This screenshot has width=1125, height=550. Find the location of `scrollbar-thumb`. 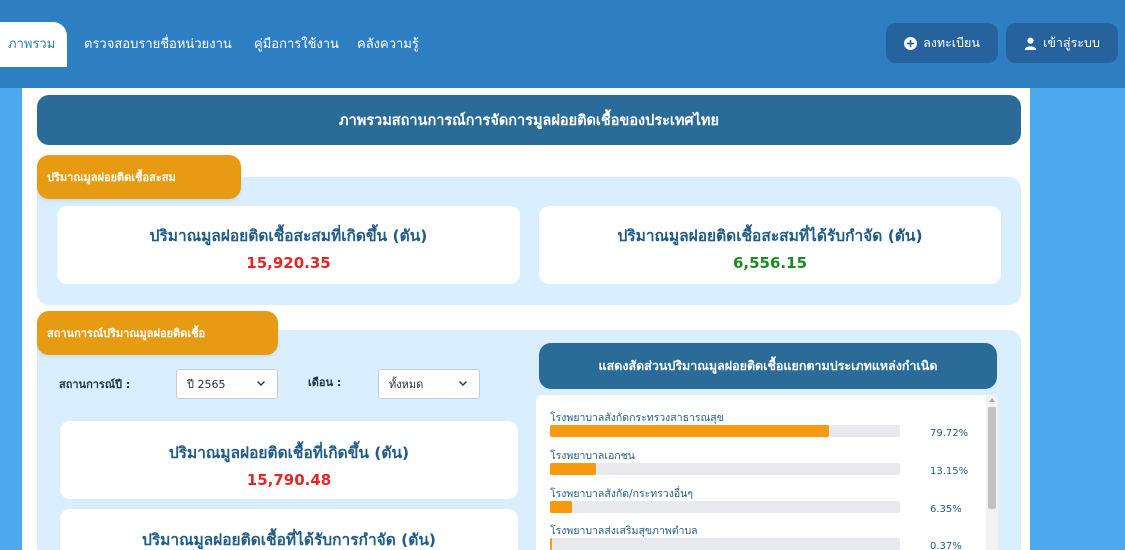

scrollbar-thumb is located at coordinates (992, 458).